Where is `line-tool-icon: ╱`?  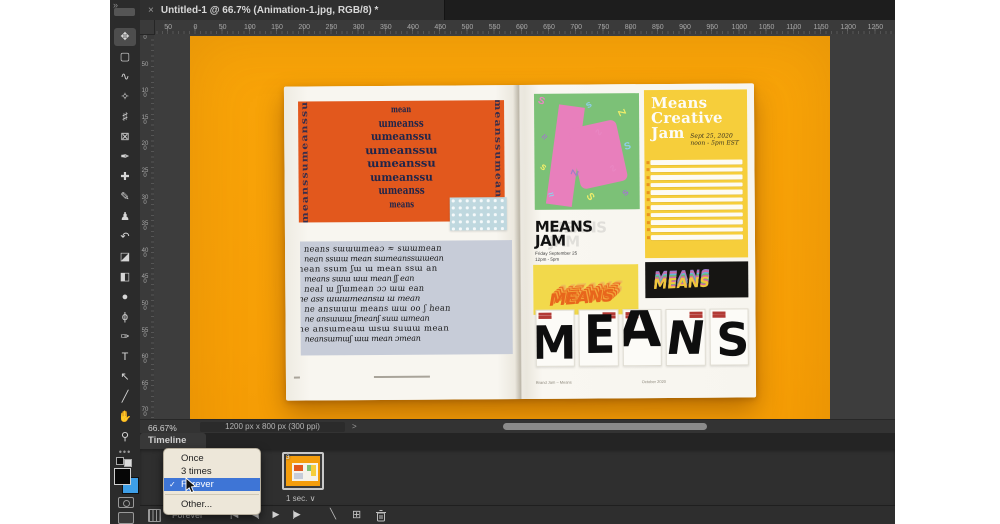 line-tool-icon: ╱ is located at coordinates (125, 397).